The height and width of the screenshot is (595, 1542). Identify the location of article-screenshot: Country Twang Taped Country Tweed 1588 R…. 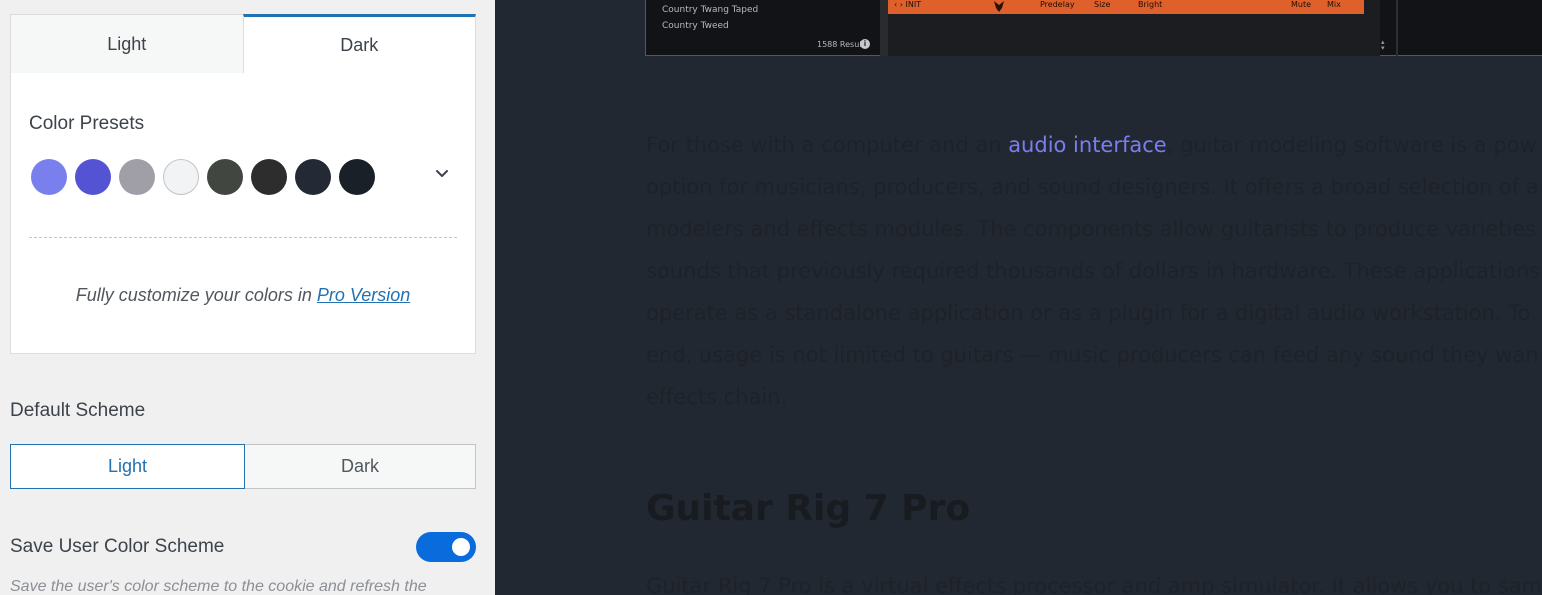
(1093, 28).